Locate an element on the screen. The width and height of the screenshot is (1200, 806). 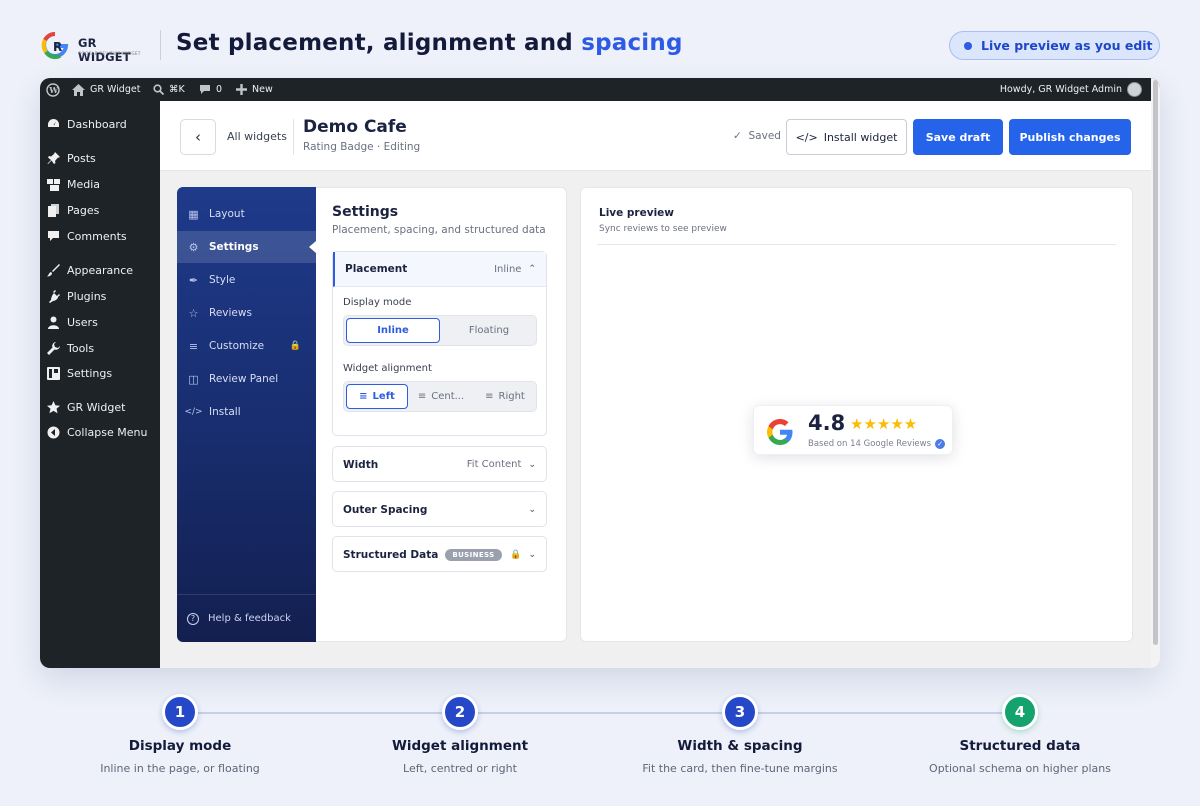
nav-item-settings: ⚙ Settings is located at coordinates (246, 247).